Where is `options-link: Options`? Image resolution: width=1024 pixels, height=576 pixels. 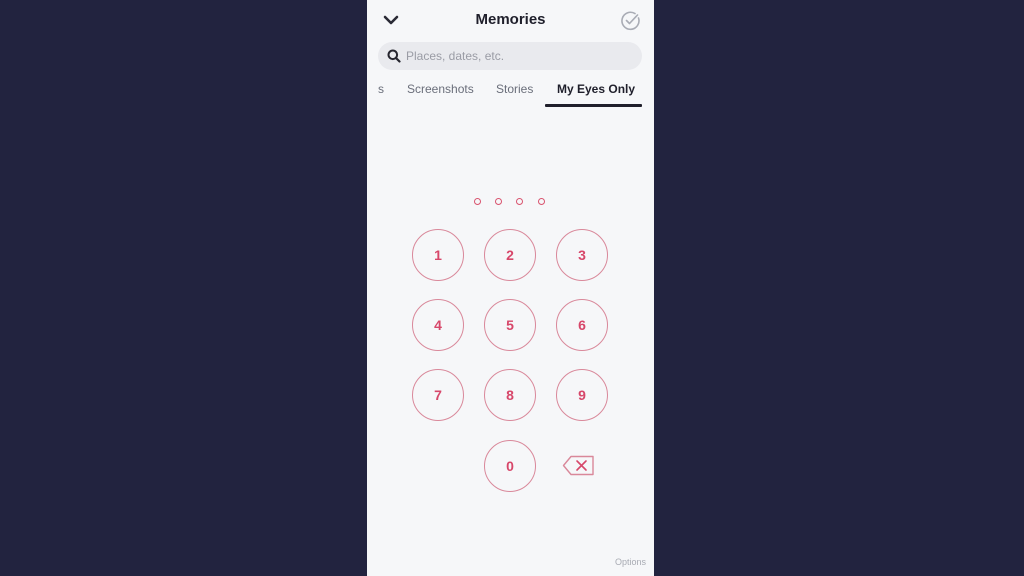 options-link: Options is located at coordinates (630, 562).